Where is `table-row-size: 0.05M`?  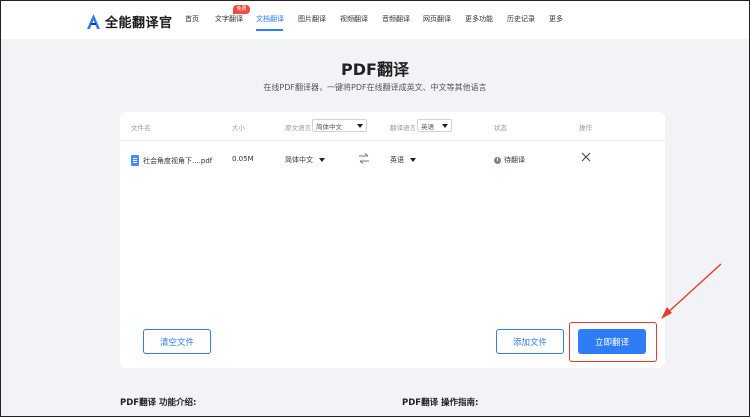
table-row-size: 0.05M is located at coordinates (243, 159).